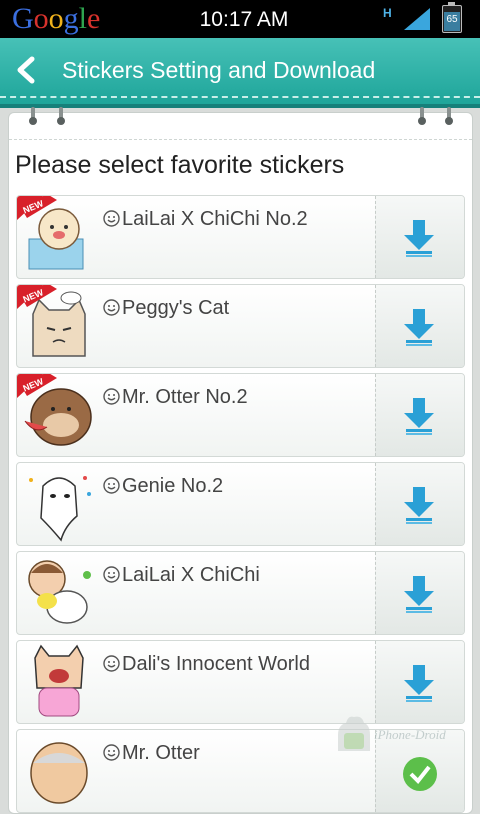 This screenshot has width=480, height=814. Describe the element at coordinates (240, 682) in the screenshot. I see `sticker-row: Dali's Innocent World` at that location.